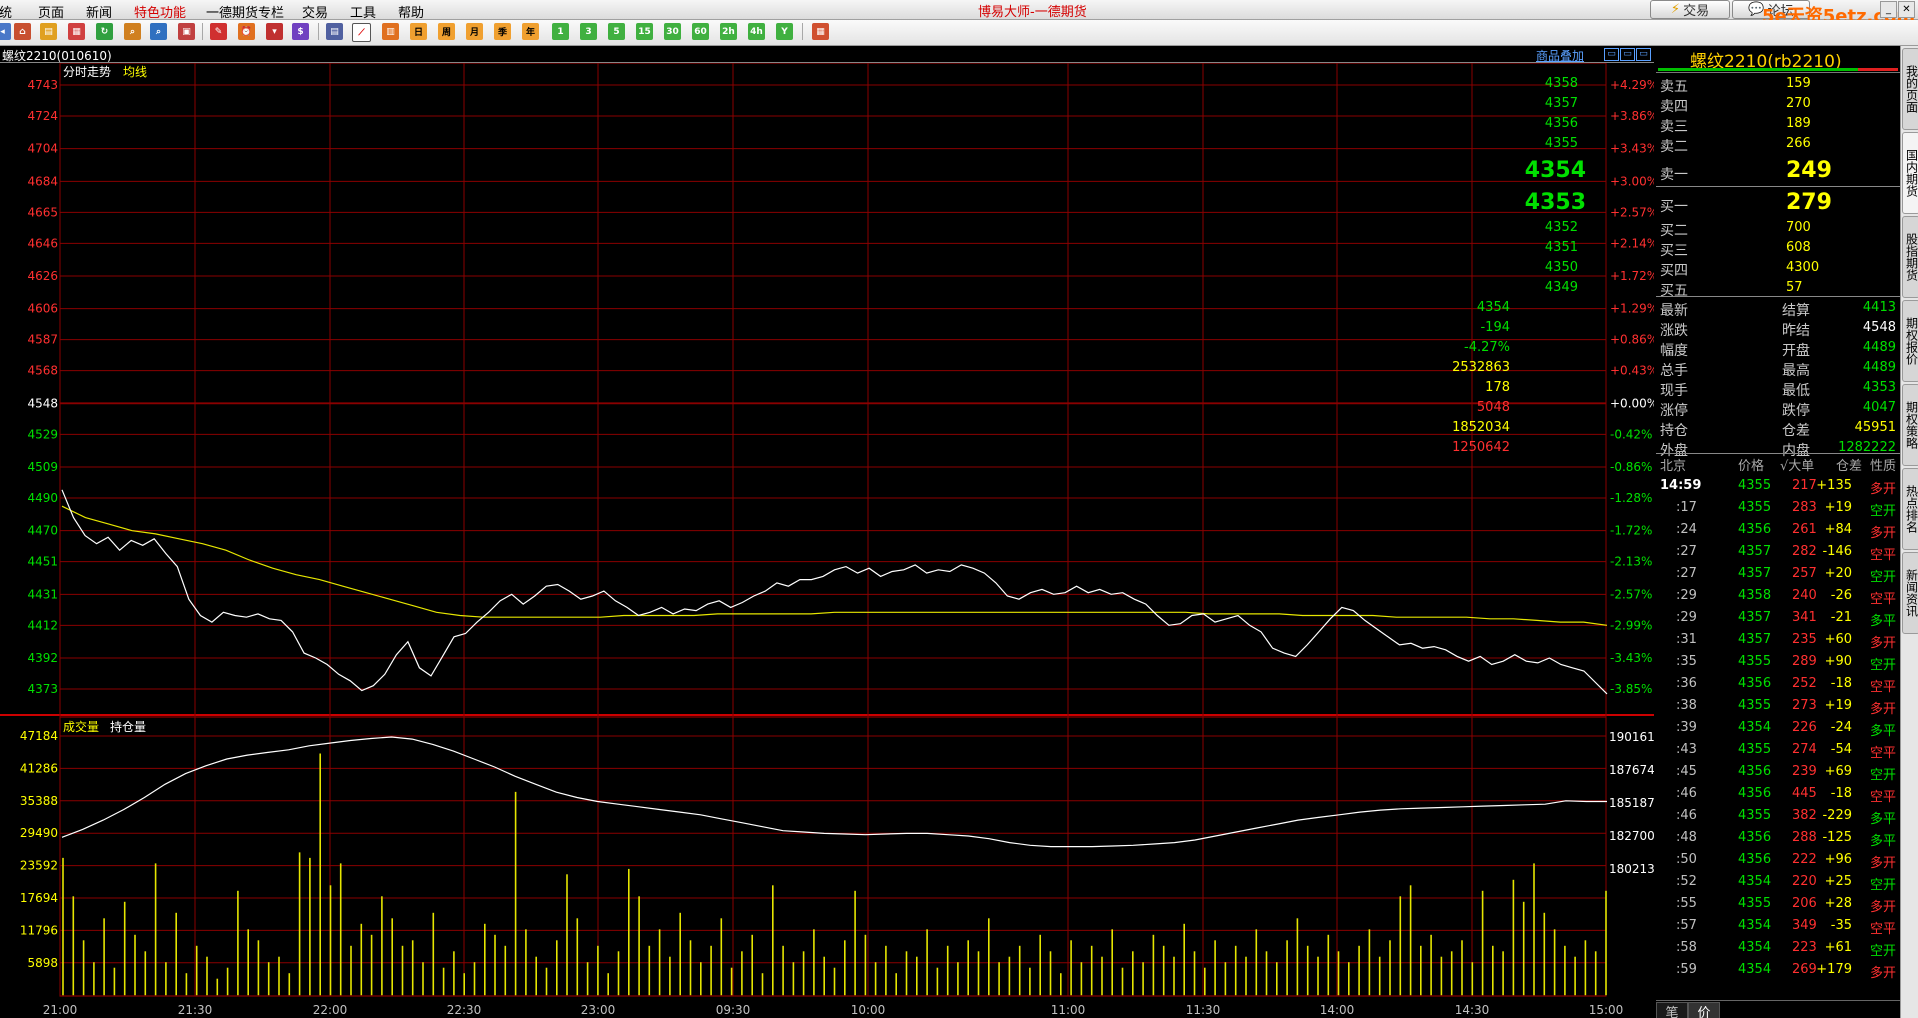 The width and height of the screenshot is (1918, 1018). Describe the element at coordinates (1673, 466) in the screenshot. I see `ticks-header-time: 北京` at that location.